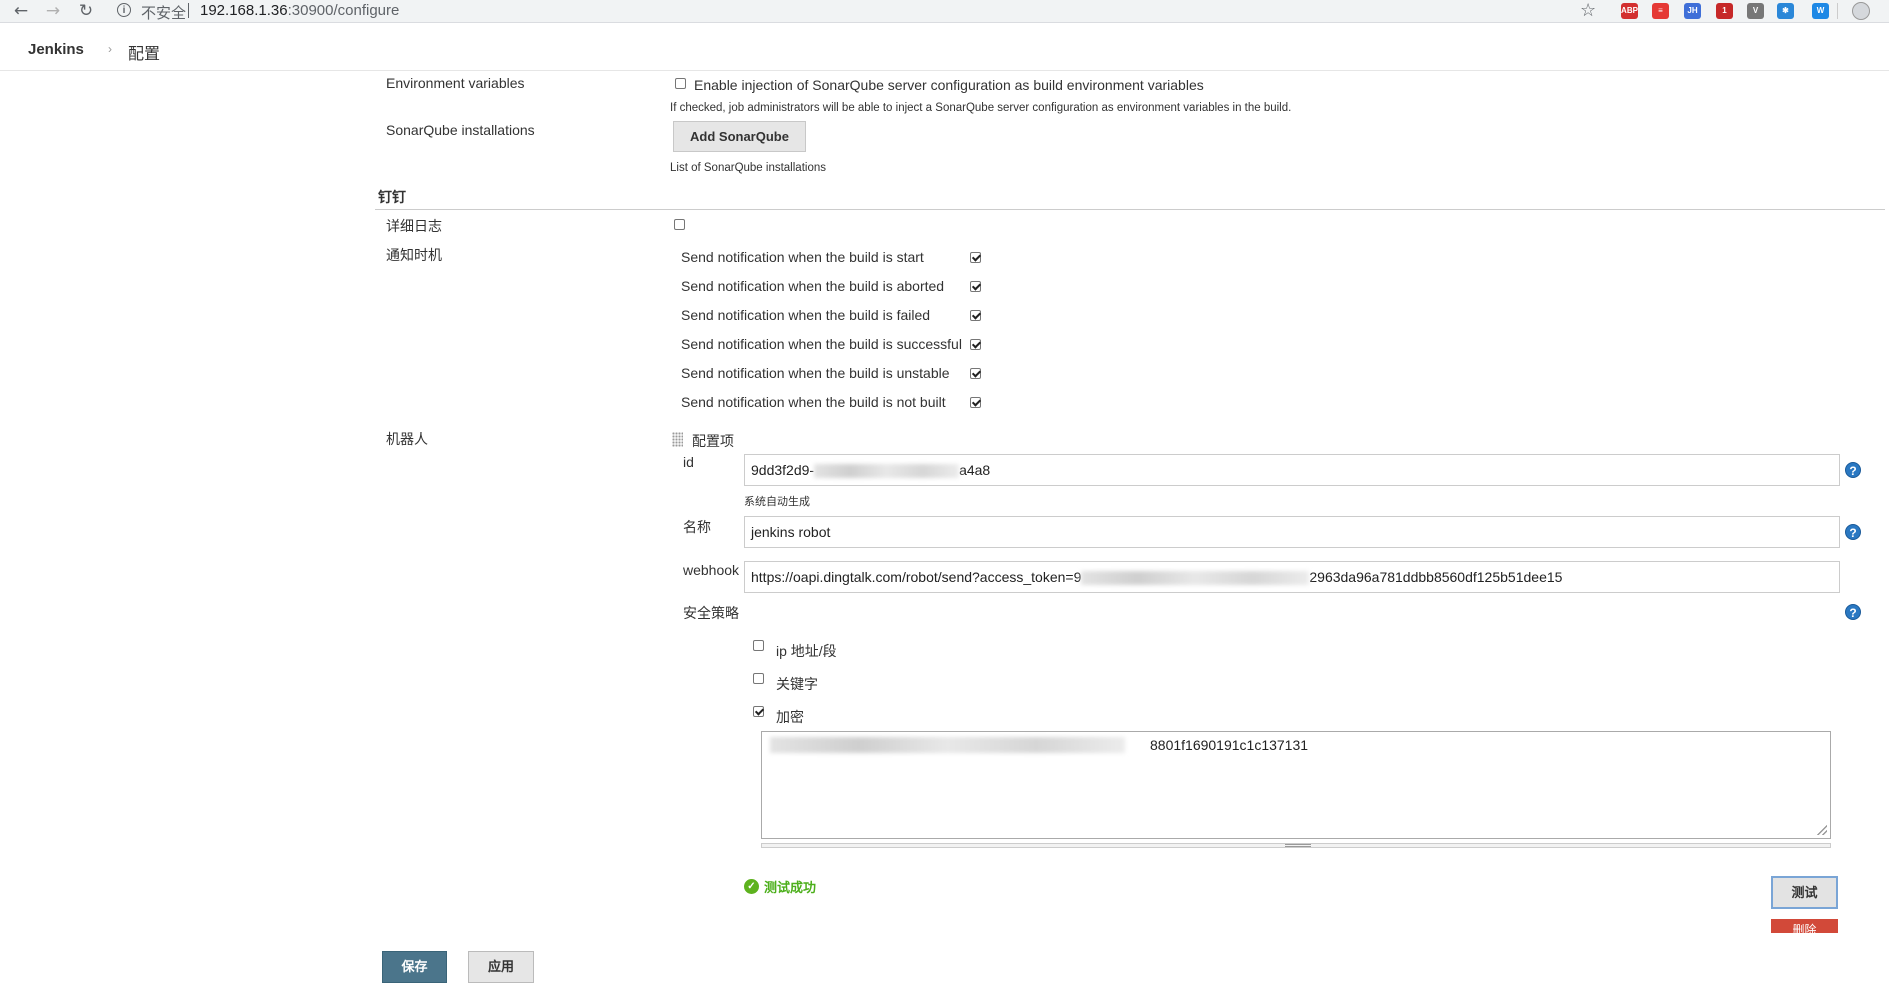 The height and width of the screenshot is (987, 1889). Describe the element at coordinates (751, 886) in the screenshot. I see `success-check-icon: ✓` at that location.